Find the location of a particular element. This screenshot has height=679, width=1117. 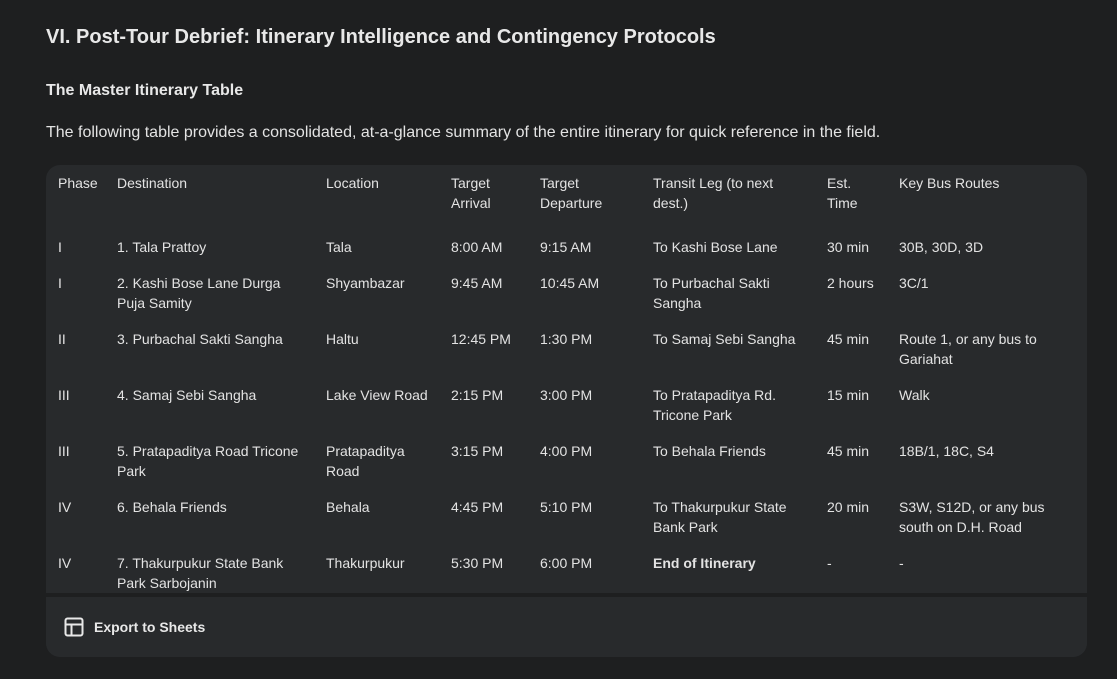

cell-destination: 2. Kashi Bose Lane Durga Puja Samity is located at coordinates (199, 293).